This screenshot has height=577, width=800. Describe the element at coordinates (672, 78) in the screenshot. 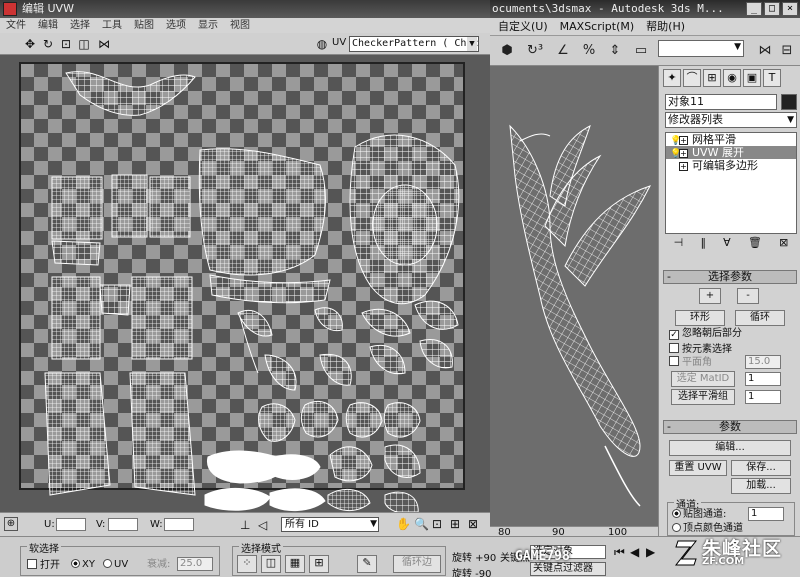

I see `create-tab-icon: ✦` at that location.